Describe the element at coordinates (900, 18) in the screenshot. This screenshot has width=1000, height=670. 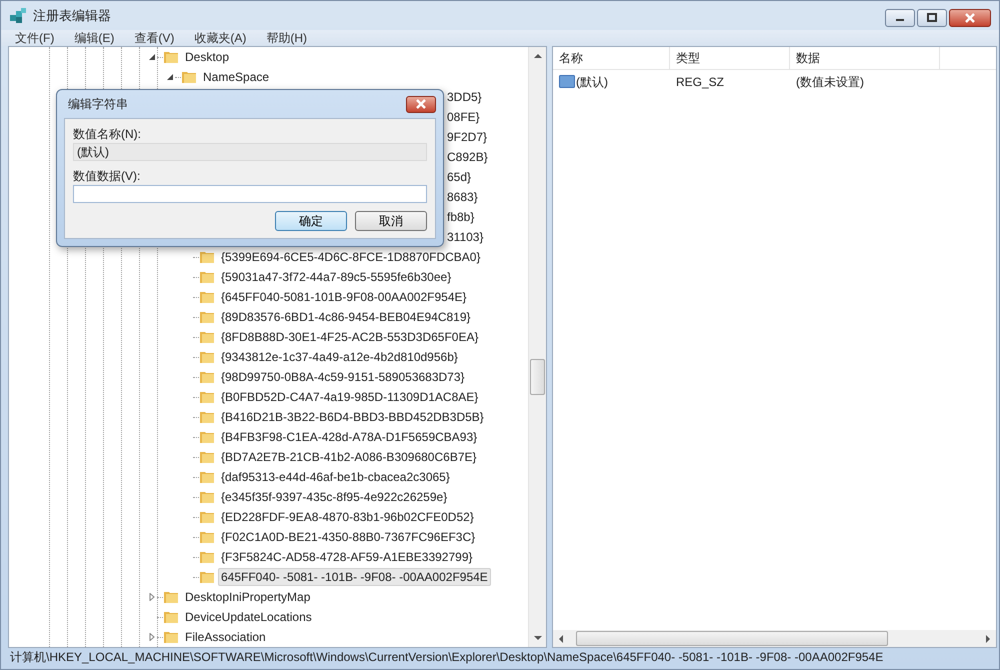
I see `minimize-button` at that location.